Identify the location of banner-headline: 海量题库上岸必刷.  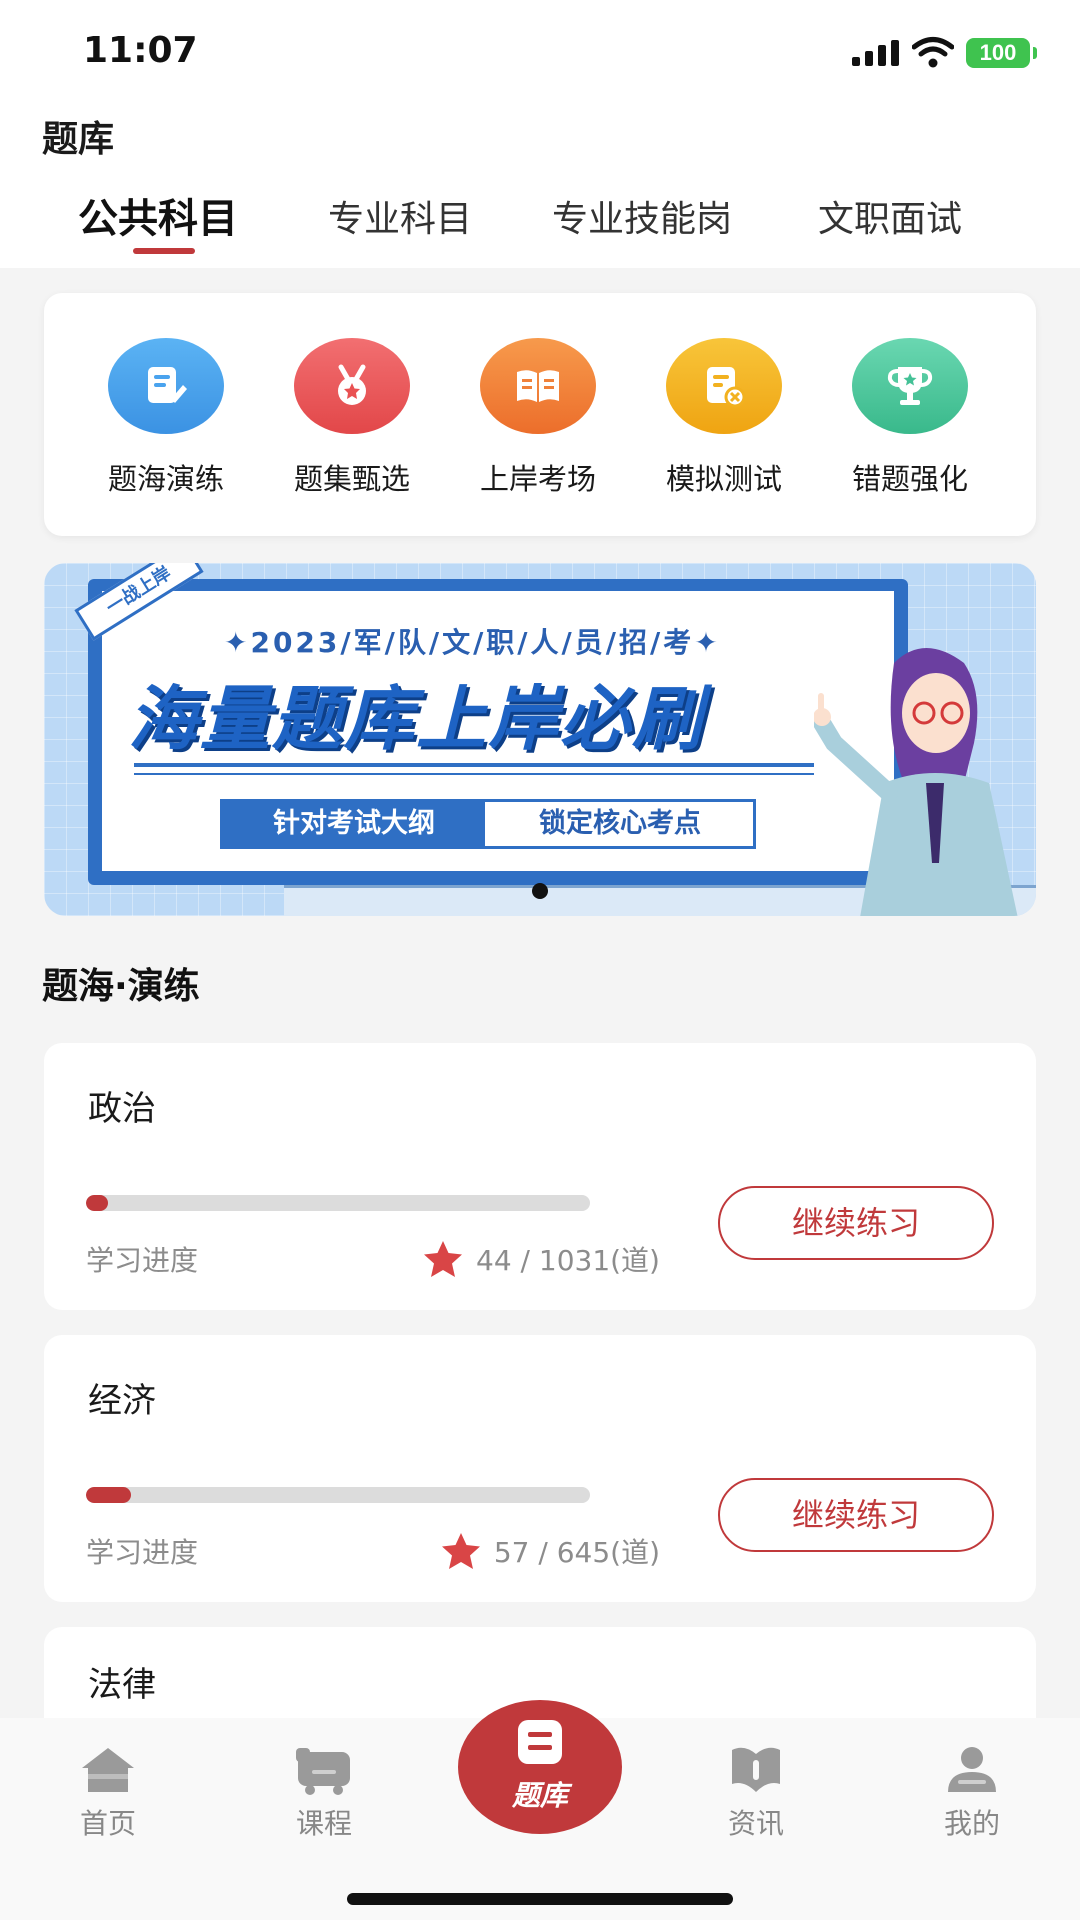
(416, 719).